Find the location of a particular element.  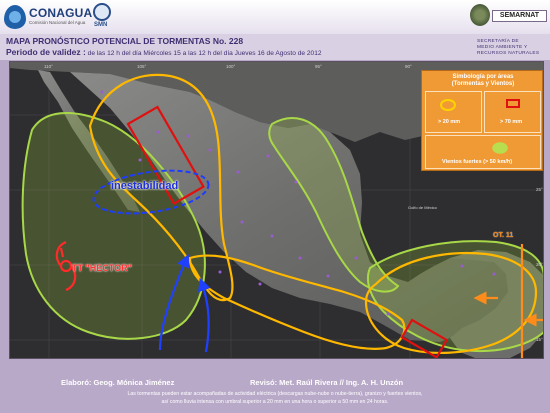

yellow-ring-icon is located at coordinates (448, 105).